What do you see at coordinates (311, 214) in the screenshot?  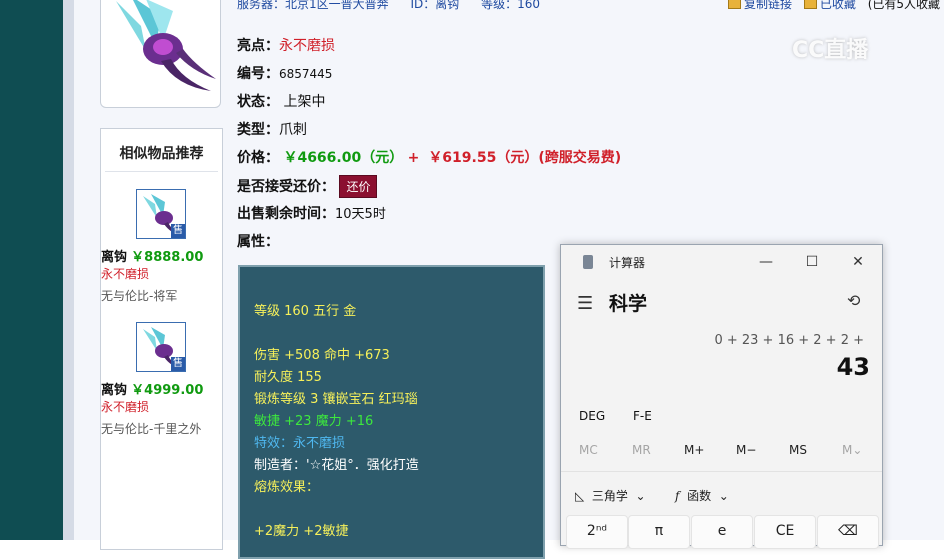 I see `time-row: 出售剩余时间：10天5时` at bounding box center [311, 214].